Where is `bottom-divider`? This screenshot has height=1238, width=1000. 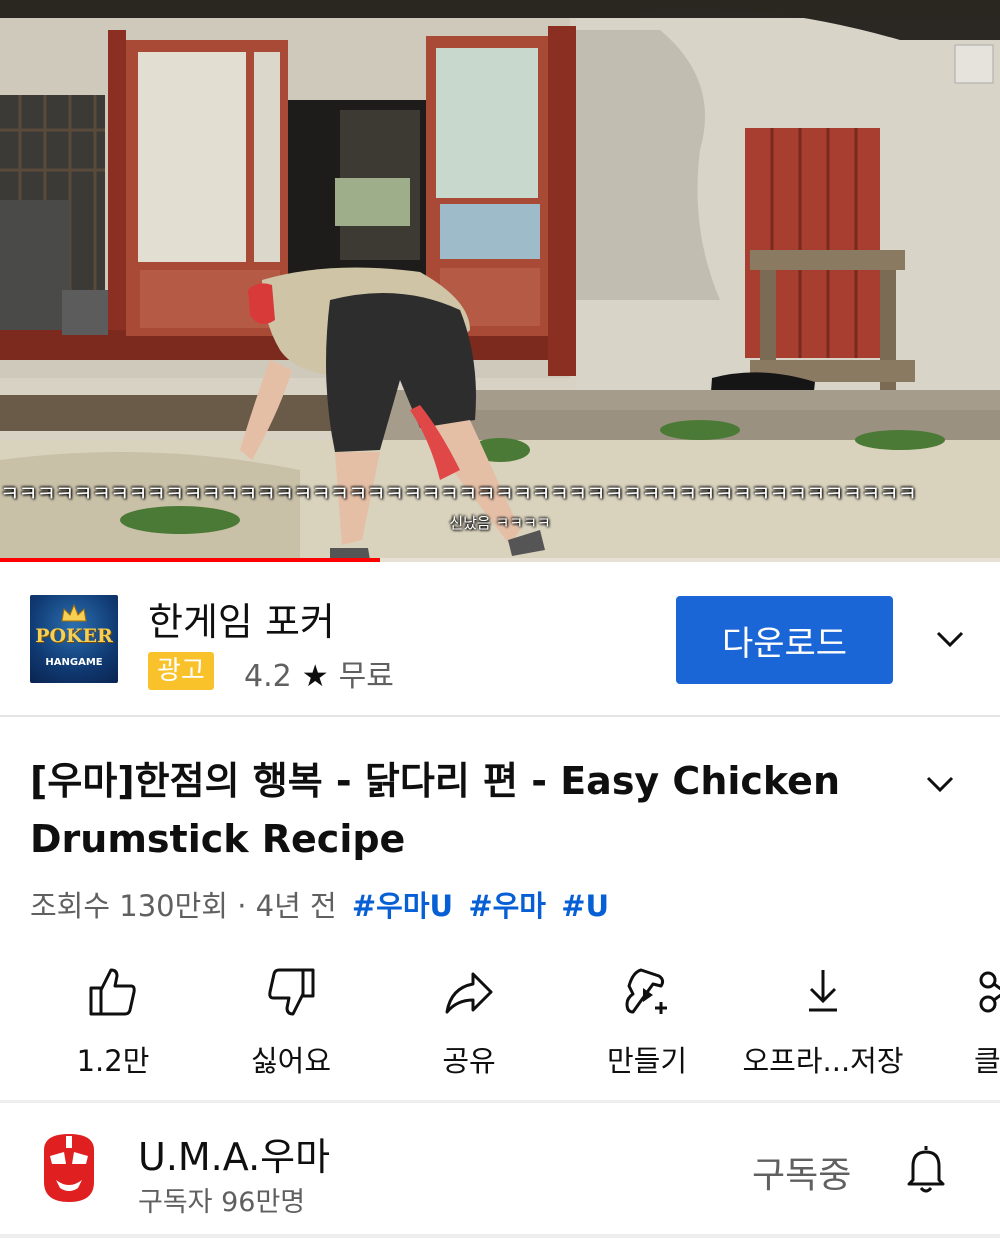 bottom-divider is located at coordinates (500, 1236).